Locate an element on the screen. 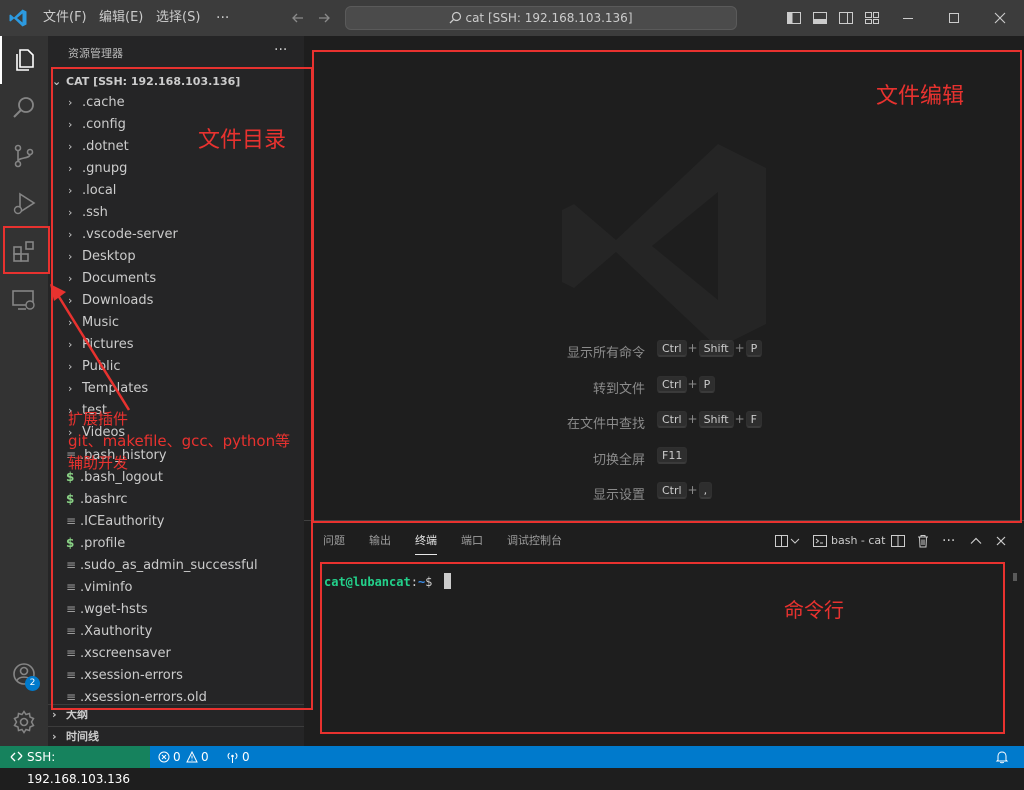 This screenshot has width=1024, height=790. extensions-annotation-line2: git、makefile、gcc、python等 is located at coordinates (179, 441).